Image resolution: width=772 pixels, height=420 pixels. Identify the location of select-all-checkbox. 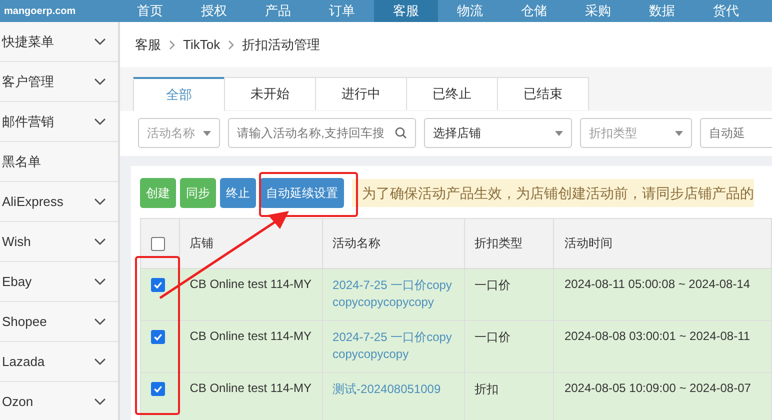
(158, 243).